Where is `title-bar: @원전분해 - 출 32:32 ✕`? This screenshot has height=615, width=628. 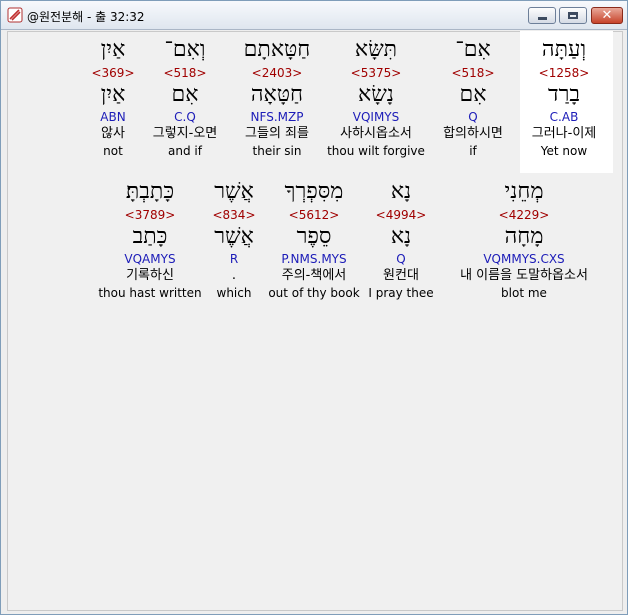
title-bar: @원전분해 - 출 32:32 ✕ is located at coordinates (314, 15).